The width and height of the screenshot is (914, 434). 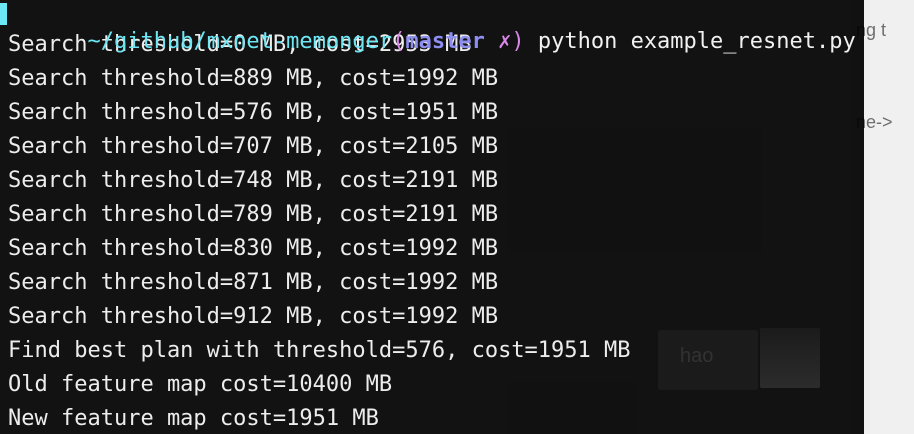 I want to click on prompt-command: python example_resnet.py, so click(x=690, y=41).